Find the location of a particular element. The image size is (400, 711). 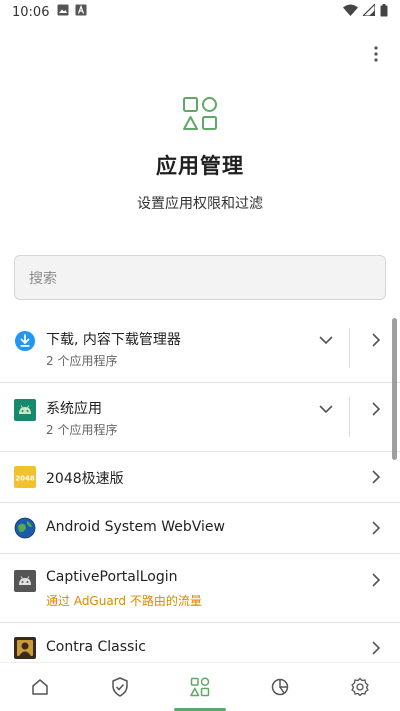

status-bar: 10:06 is located at coordinates (200, 12).